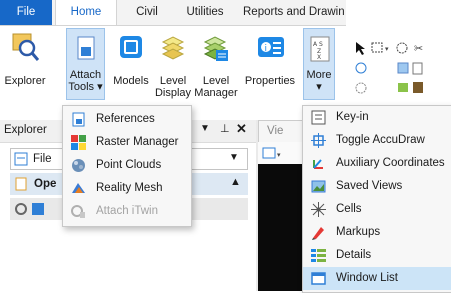 This screenshot has height=293, width=451. I want to click on reality-mesh-icon, so click(78, 188).